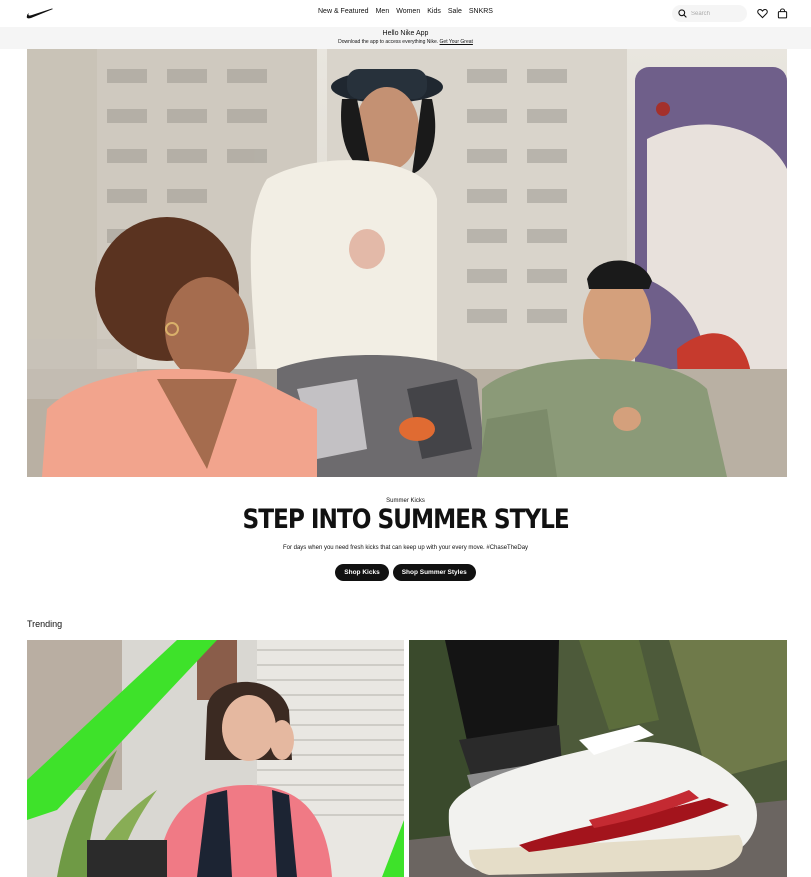 Image resolution: width=811 pixels, height=877 pixels. Describe the element at coordinates (480, 11) in the screenshot. I see `nav-snkrs: SNKRS` at that location.